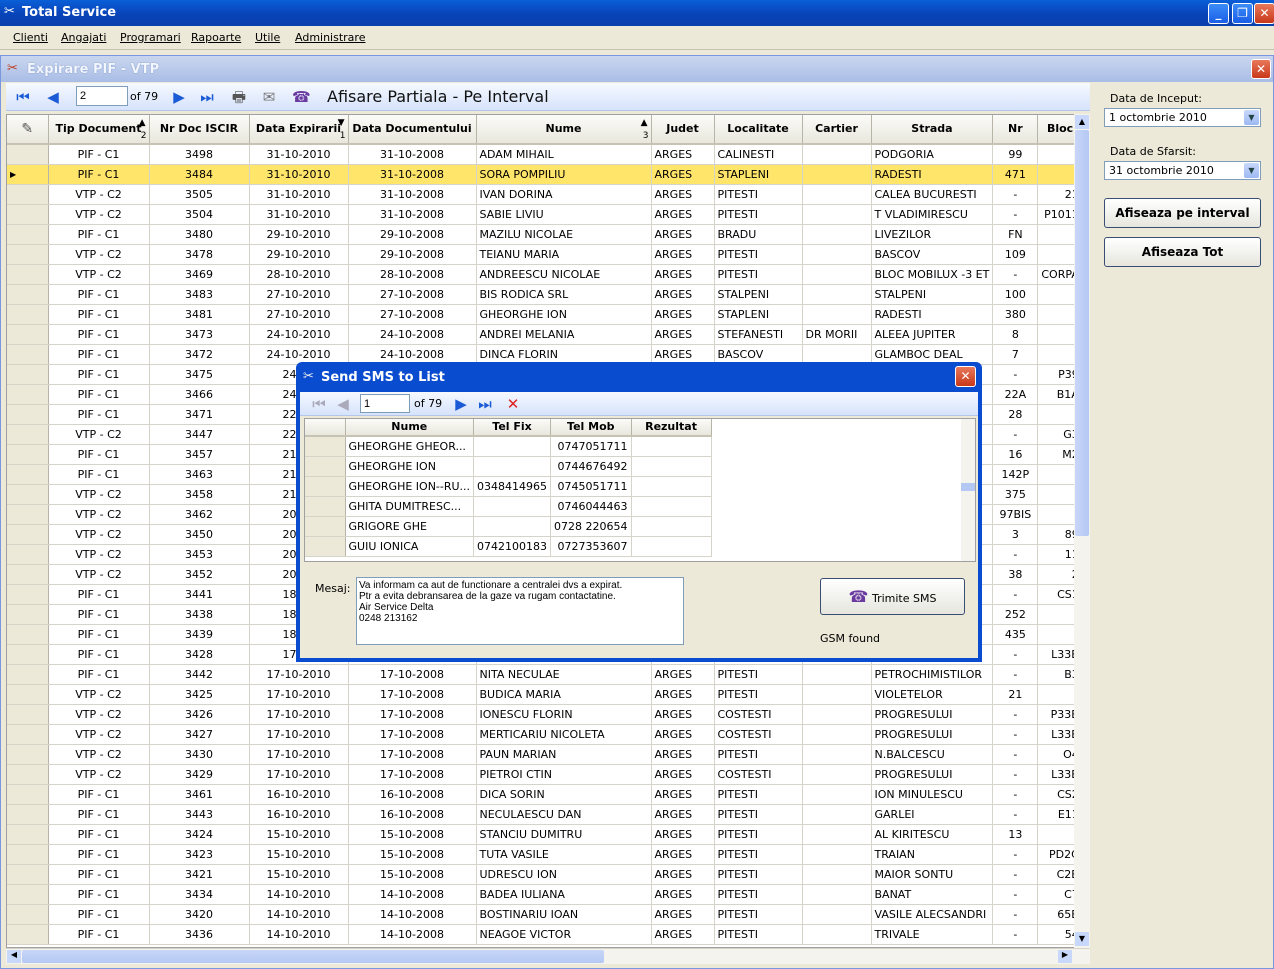 Image resolution: width=1274 pixels, height=969 pixels. I want to click on page-input, so click(102, 96).